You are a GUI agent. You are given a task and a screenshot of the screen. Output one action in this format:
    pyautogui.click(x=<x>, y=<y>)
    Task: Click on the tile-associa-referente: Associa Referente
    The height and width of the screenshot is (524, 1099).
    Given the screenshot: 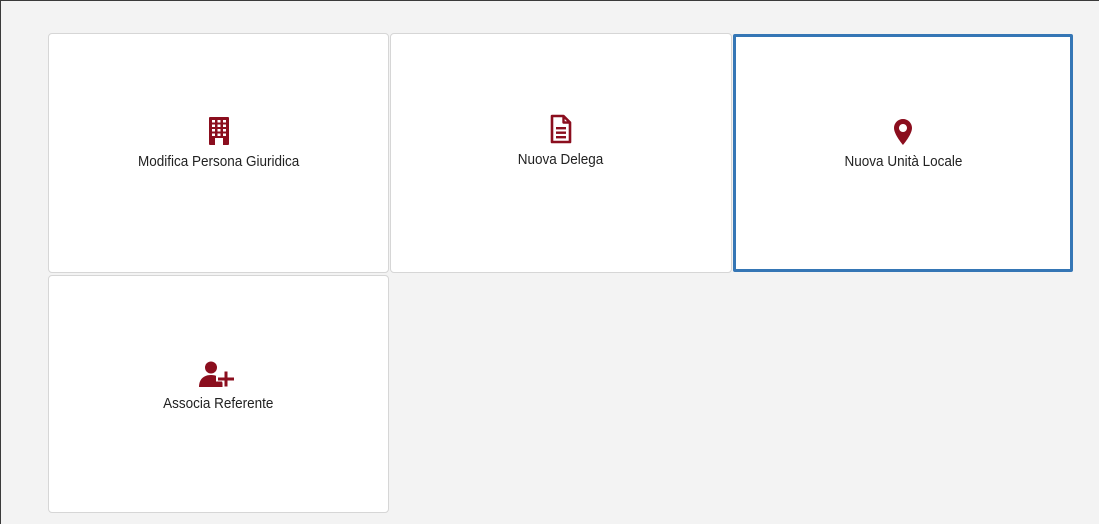 What is the action you would take?
    pyautogui.click(x=218, y=394)
    